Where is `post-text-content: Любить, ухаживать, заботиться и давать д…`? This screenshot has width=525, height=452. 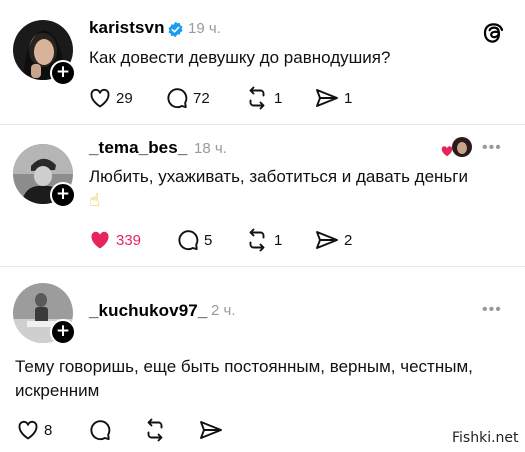 post-text-content: Любить, ухаживать, заботиться и давать д… is located at coordinates (278, 176).